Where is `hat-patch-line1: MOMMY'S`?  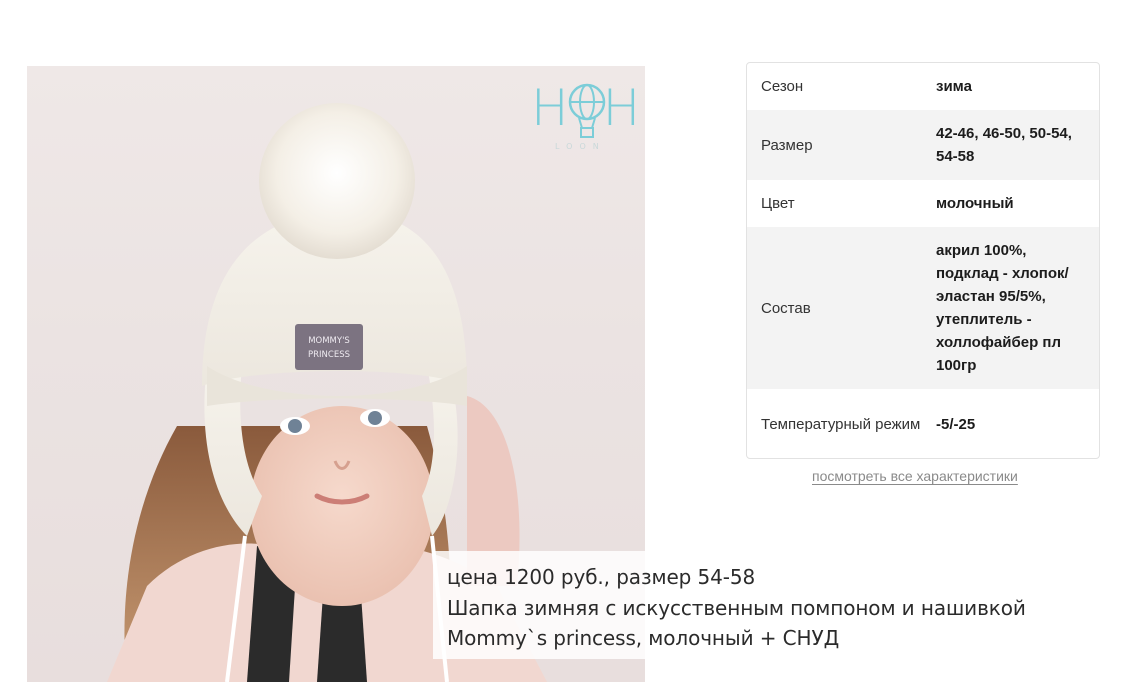
hat-patch-line1: MOMMY'S is located at coordinates (329, 341).